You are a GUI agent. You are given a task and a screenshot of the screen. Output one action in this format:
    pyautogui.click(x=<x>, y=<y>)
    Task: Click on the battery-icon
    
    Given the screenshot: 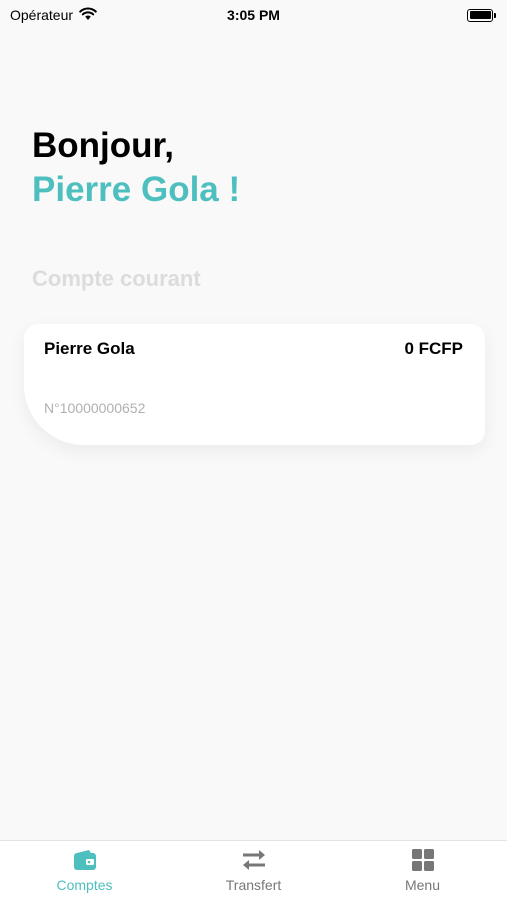 What is the action you would take?
    pyautogui.click(x=481, y=15)
    